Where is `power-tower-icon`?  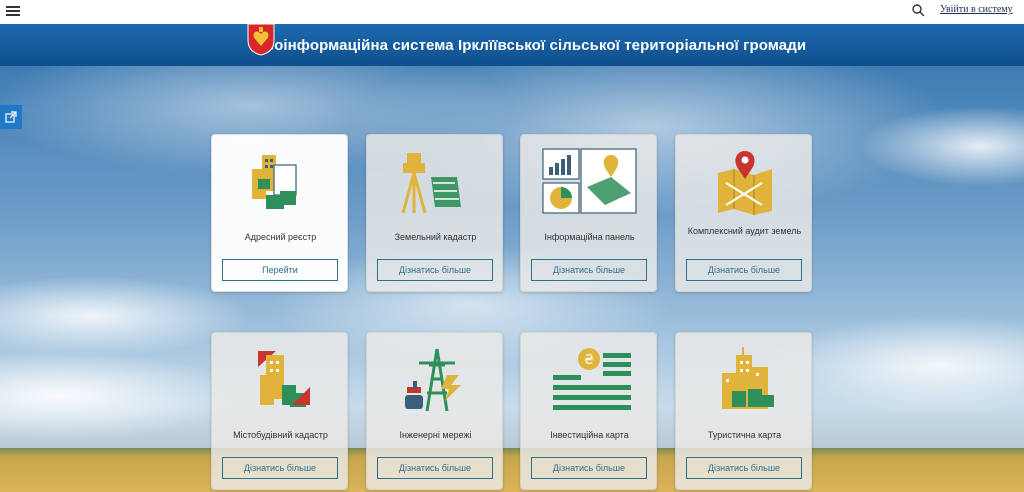
power-tower-icon is located at coordinates (433, 380).